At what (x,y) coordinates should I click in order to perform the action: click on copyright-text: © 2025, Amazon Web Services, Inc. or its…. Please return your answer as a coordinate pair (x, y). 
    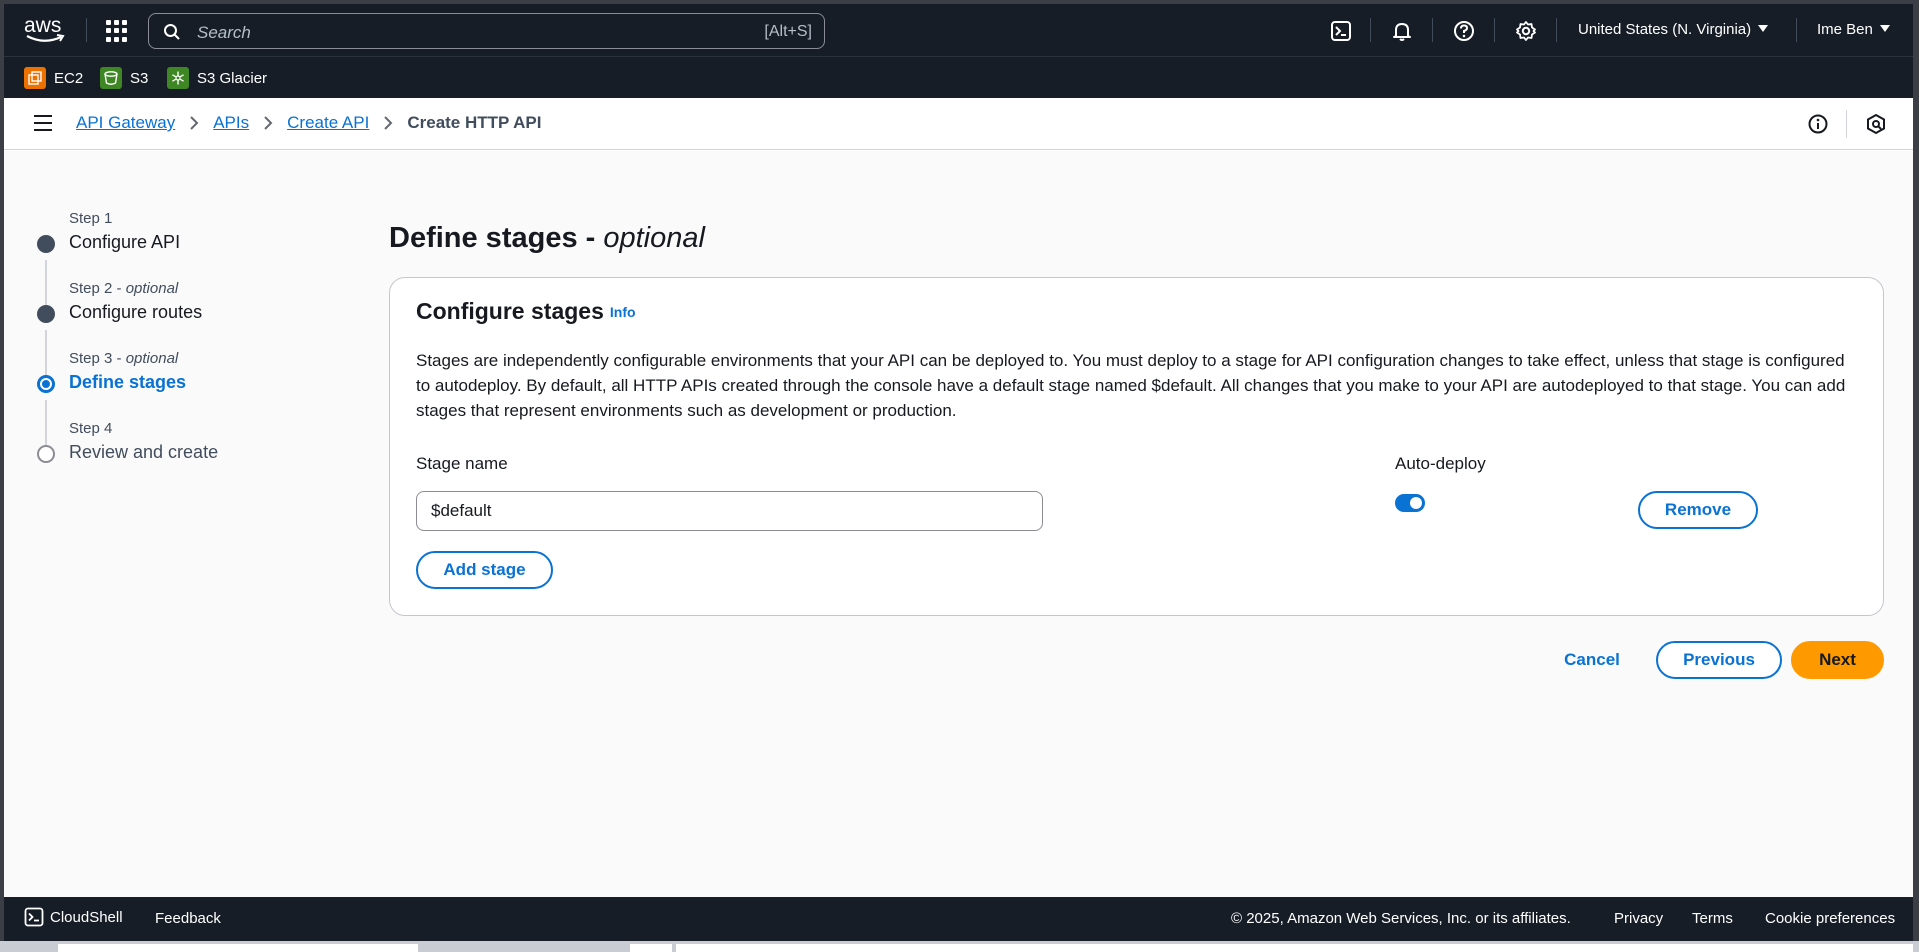
    Looking at the image, I should click on (1401, 918).